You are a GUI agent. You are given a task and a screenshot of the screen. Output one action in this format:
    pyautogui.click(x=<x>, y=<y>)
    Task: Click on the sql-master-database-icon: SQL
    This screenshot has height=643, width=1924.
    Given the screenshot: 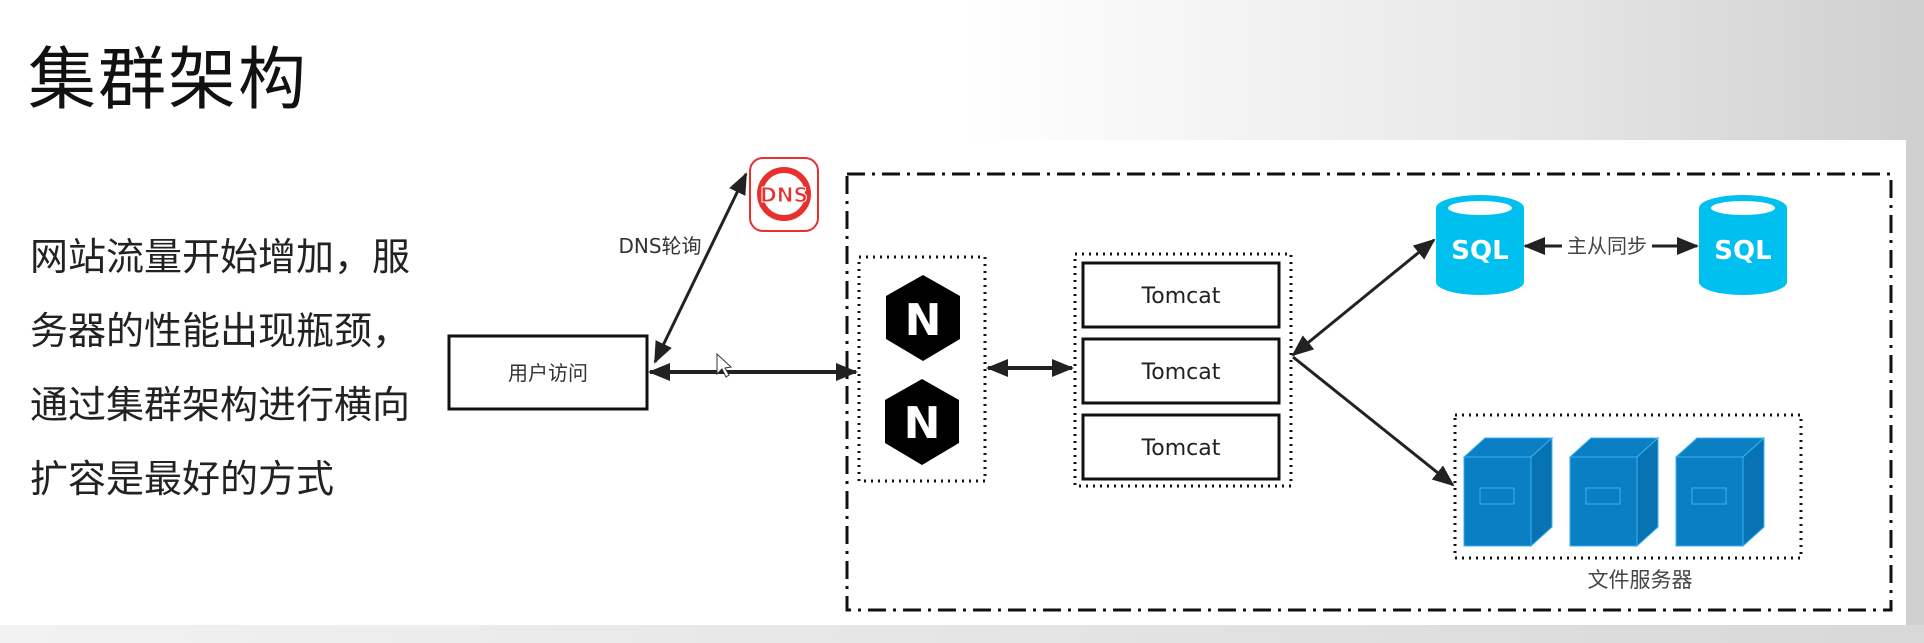 What is the action you would take?
    pyautogui.click(x=1480, y=245)
    